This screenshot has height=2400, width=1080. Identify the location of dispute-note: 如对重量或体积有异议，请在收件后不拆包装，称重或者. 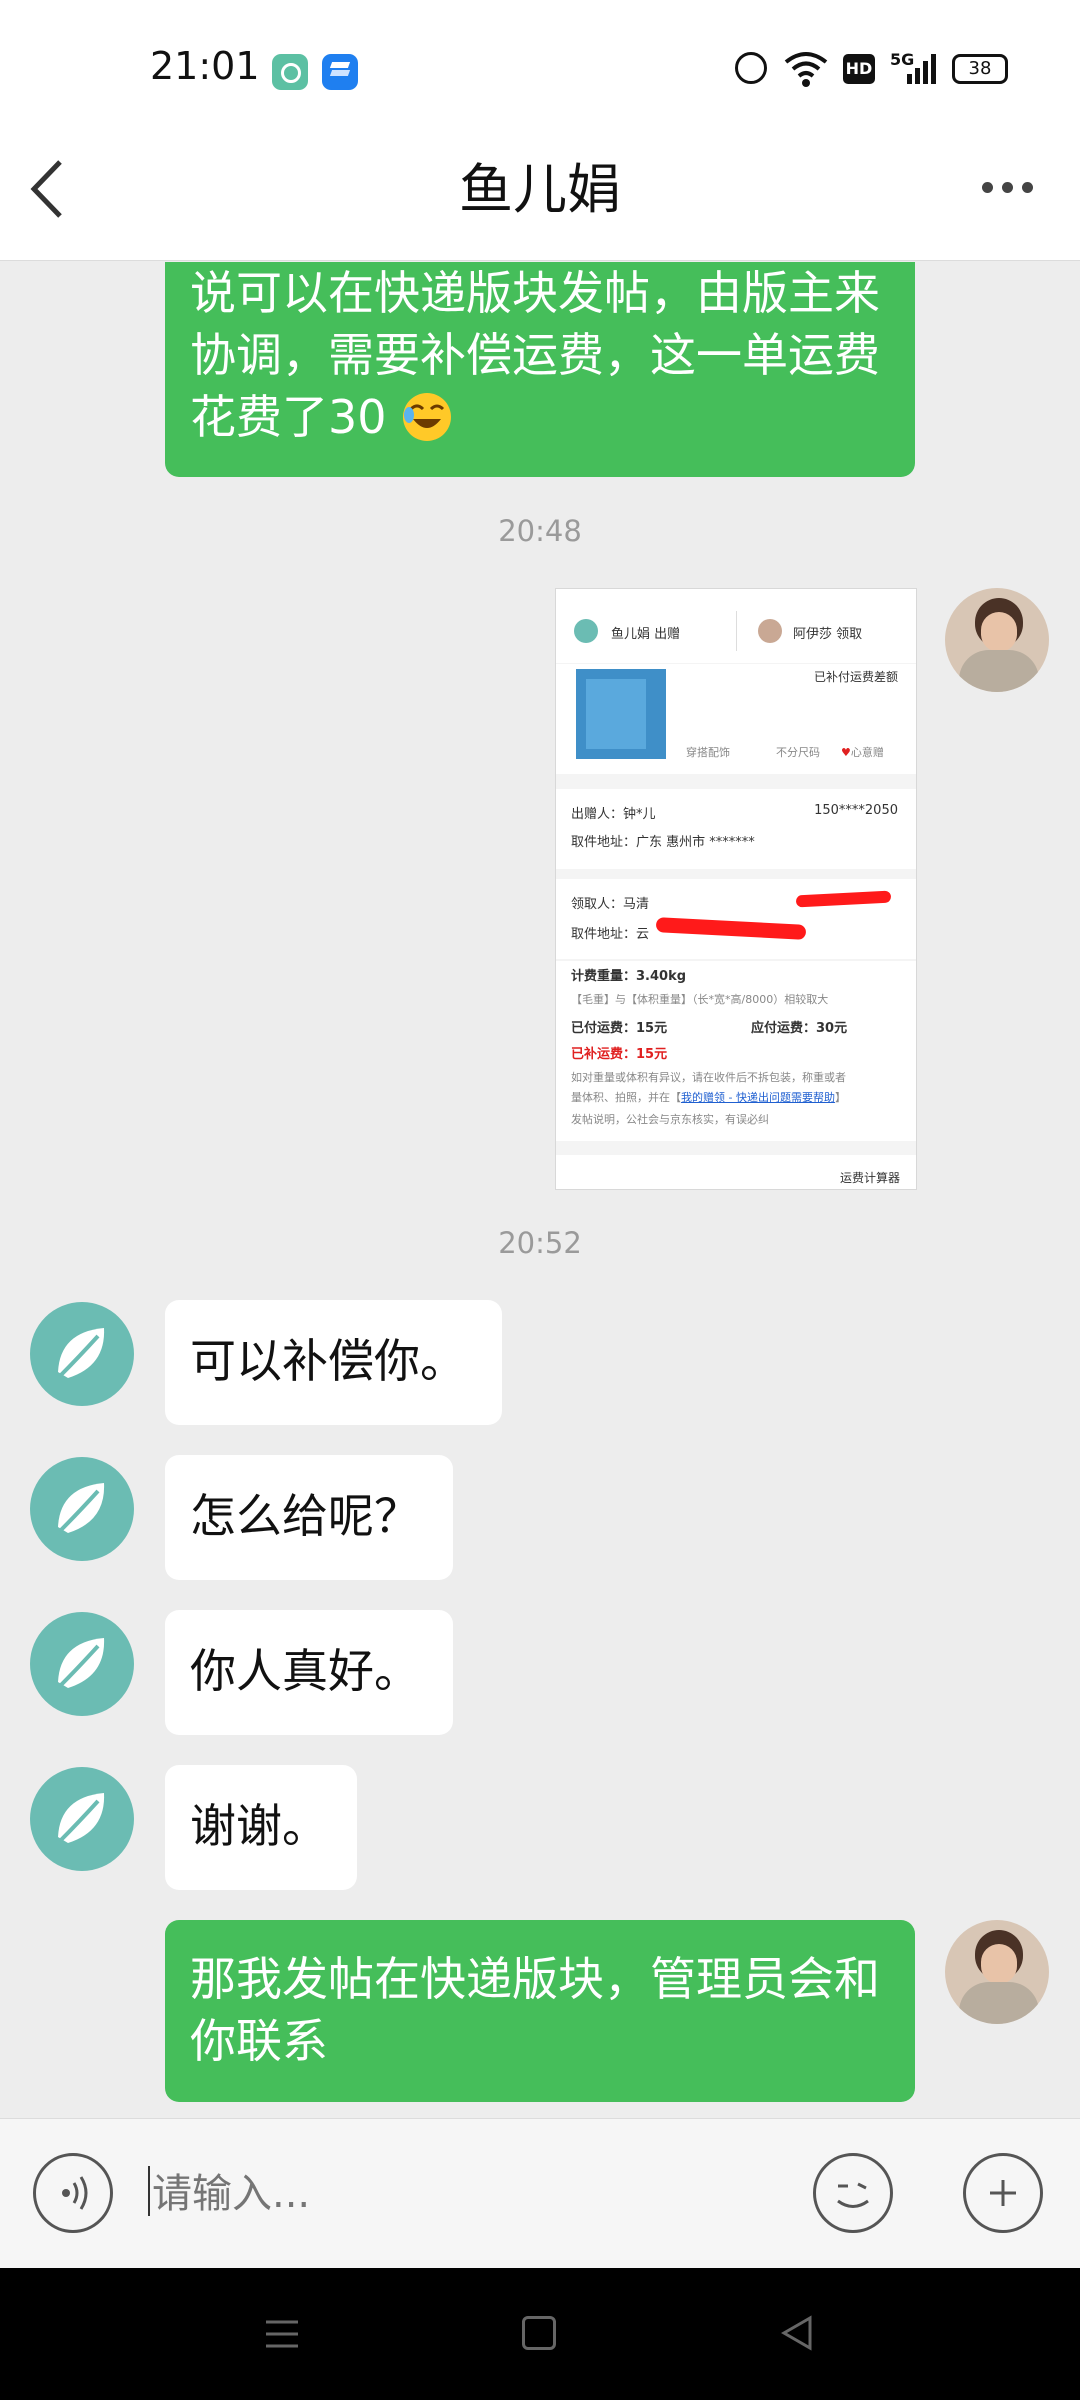
(708, 1077).